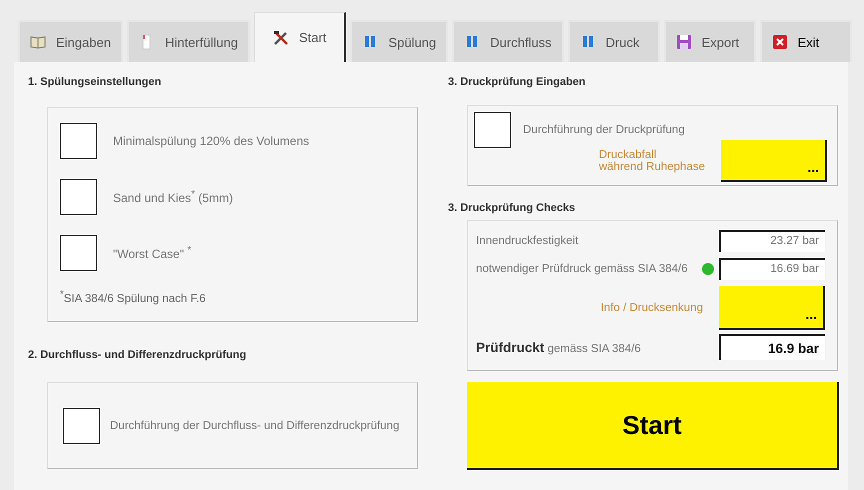 This screenshot has height=490, width=864. Describe the element at coordinates (582, 269) in the screenshot. I see `check-label: notwendiger Prüfdruck gemäss SIA 384/6` at that location.